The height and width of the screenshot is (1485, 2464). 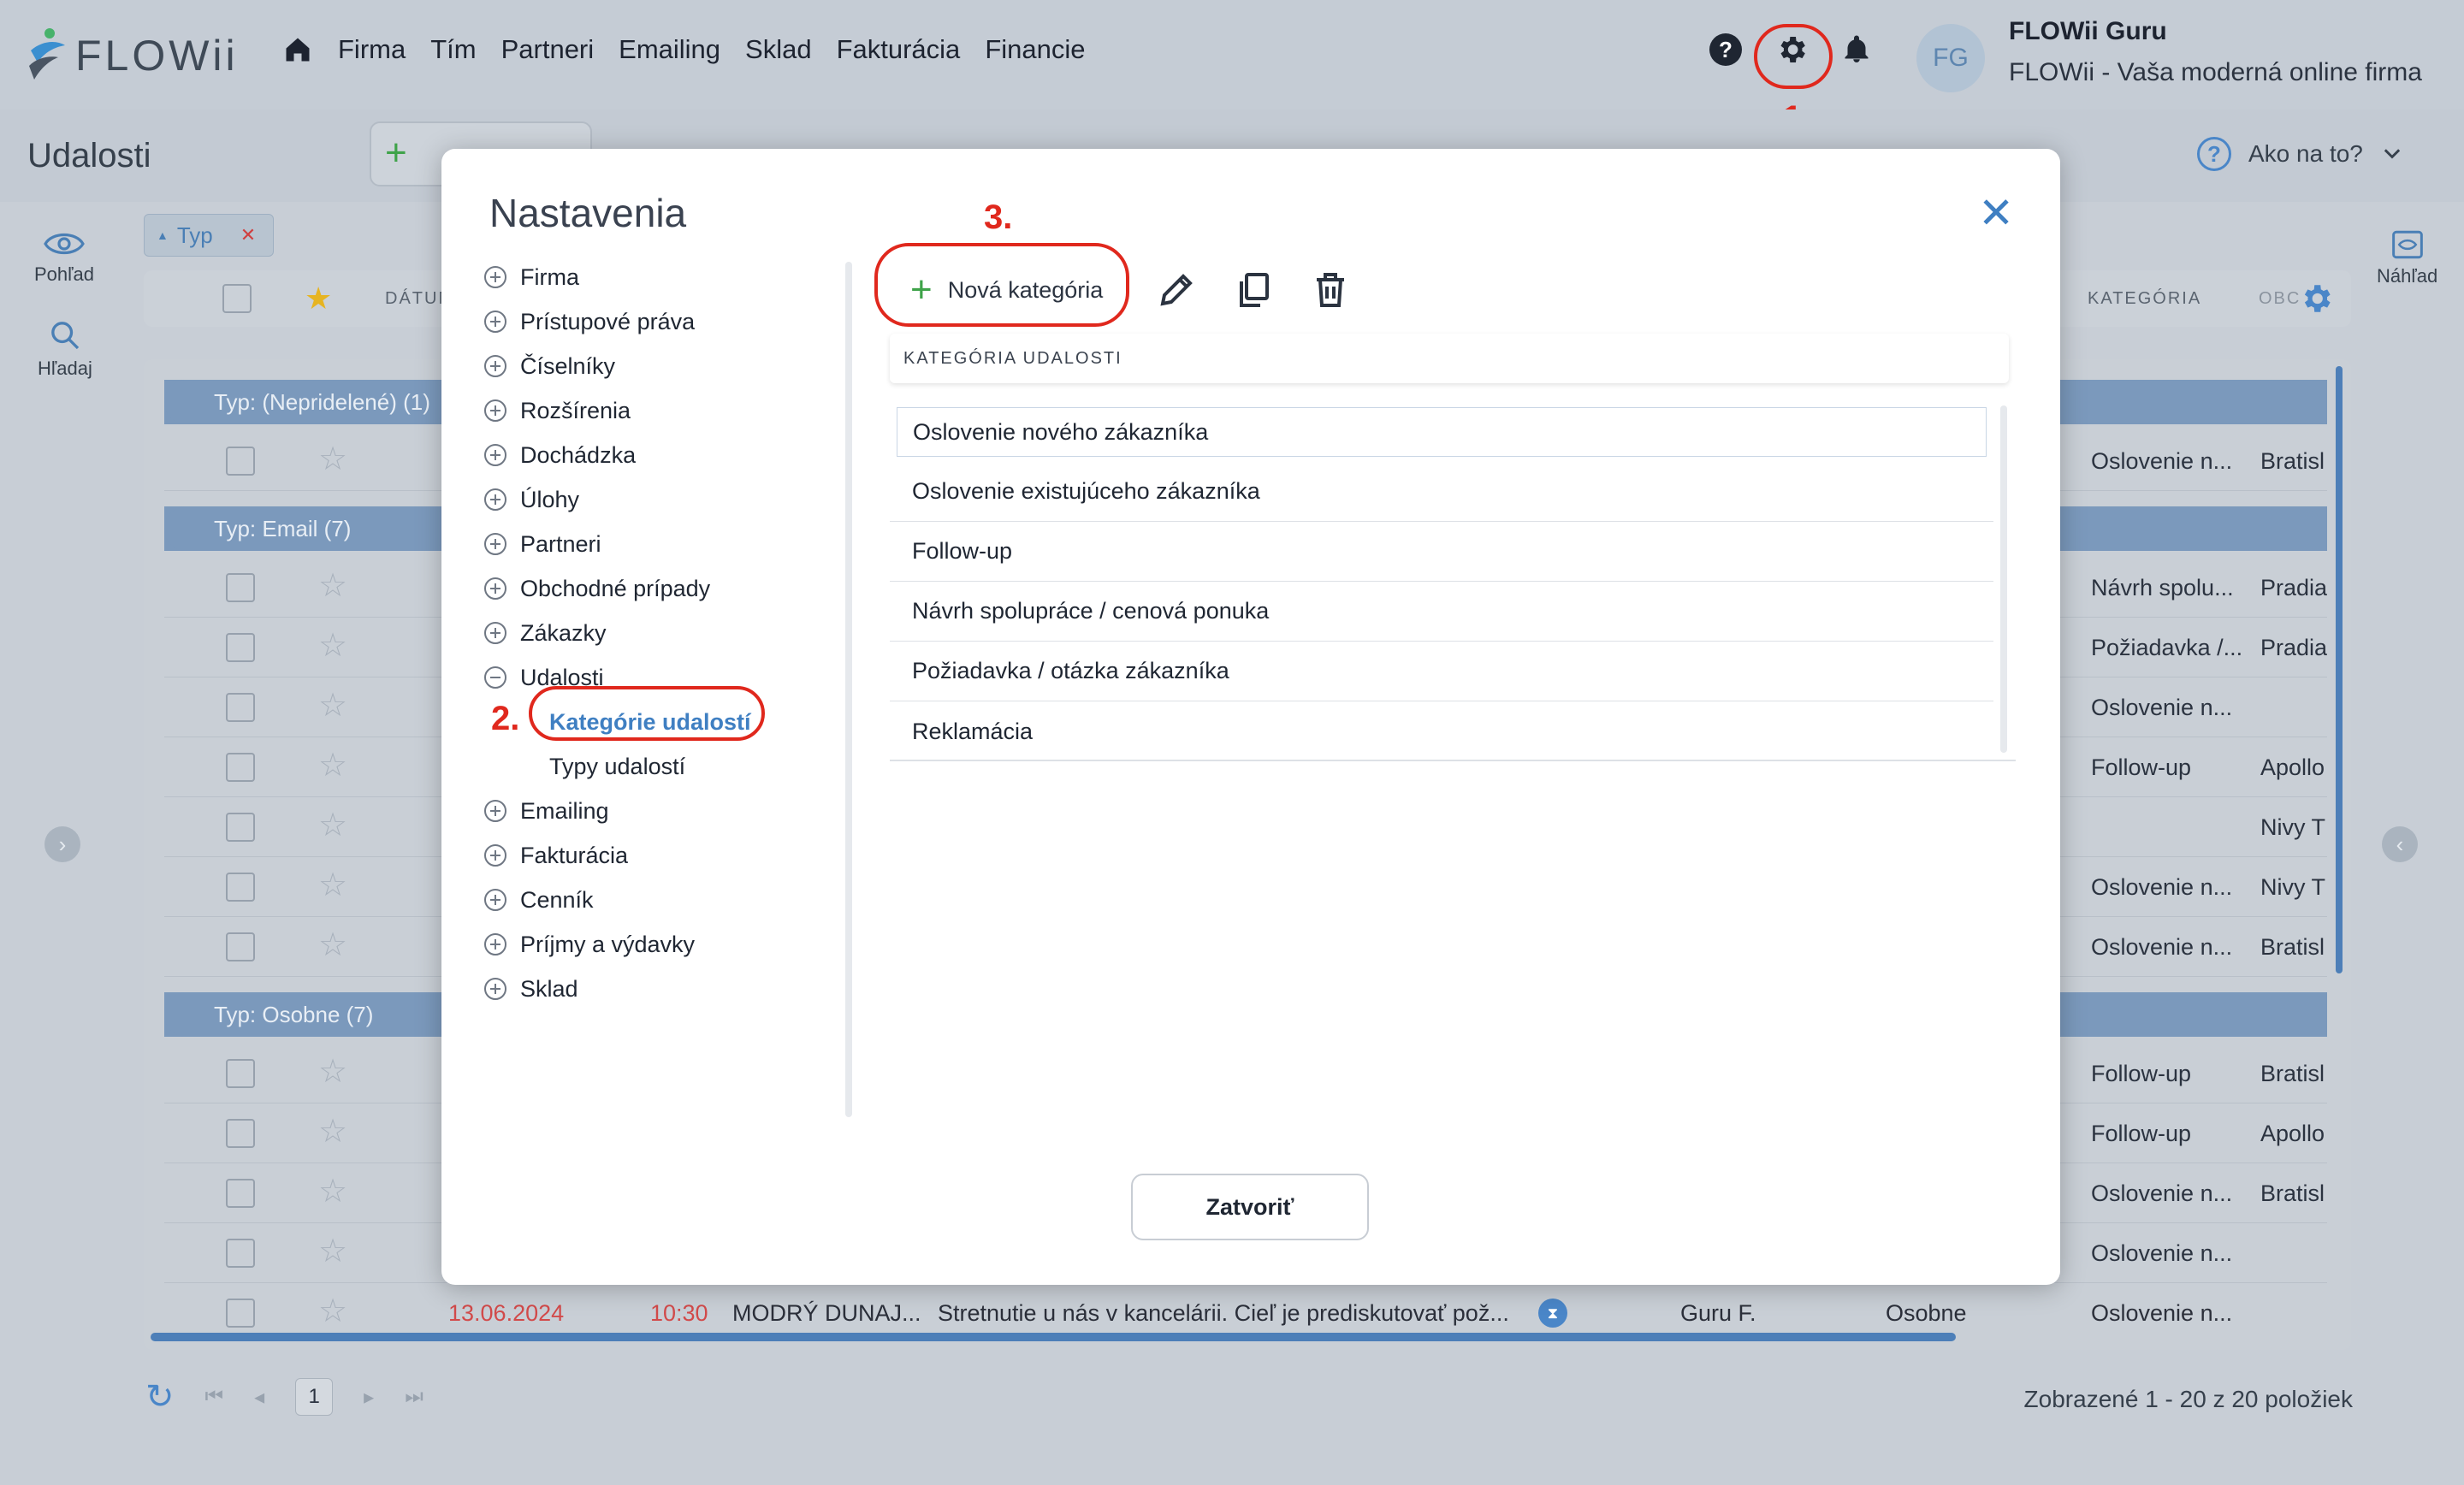 What do you see at coordinates (1725, 49) in the screenshot?
I see `help-icon: ?` at bounding box center [1725, 49].